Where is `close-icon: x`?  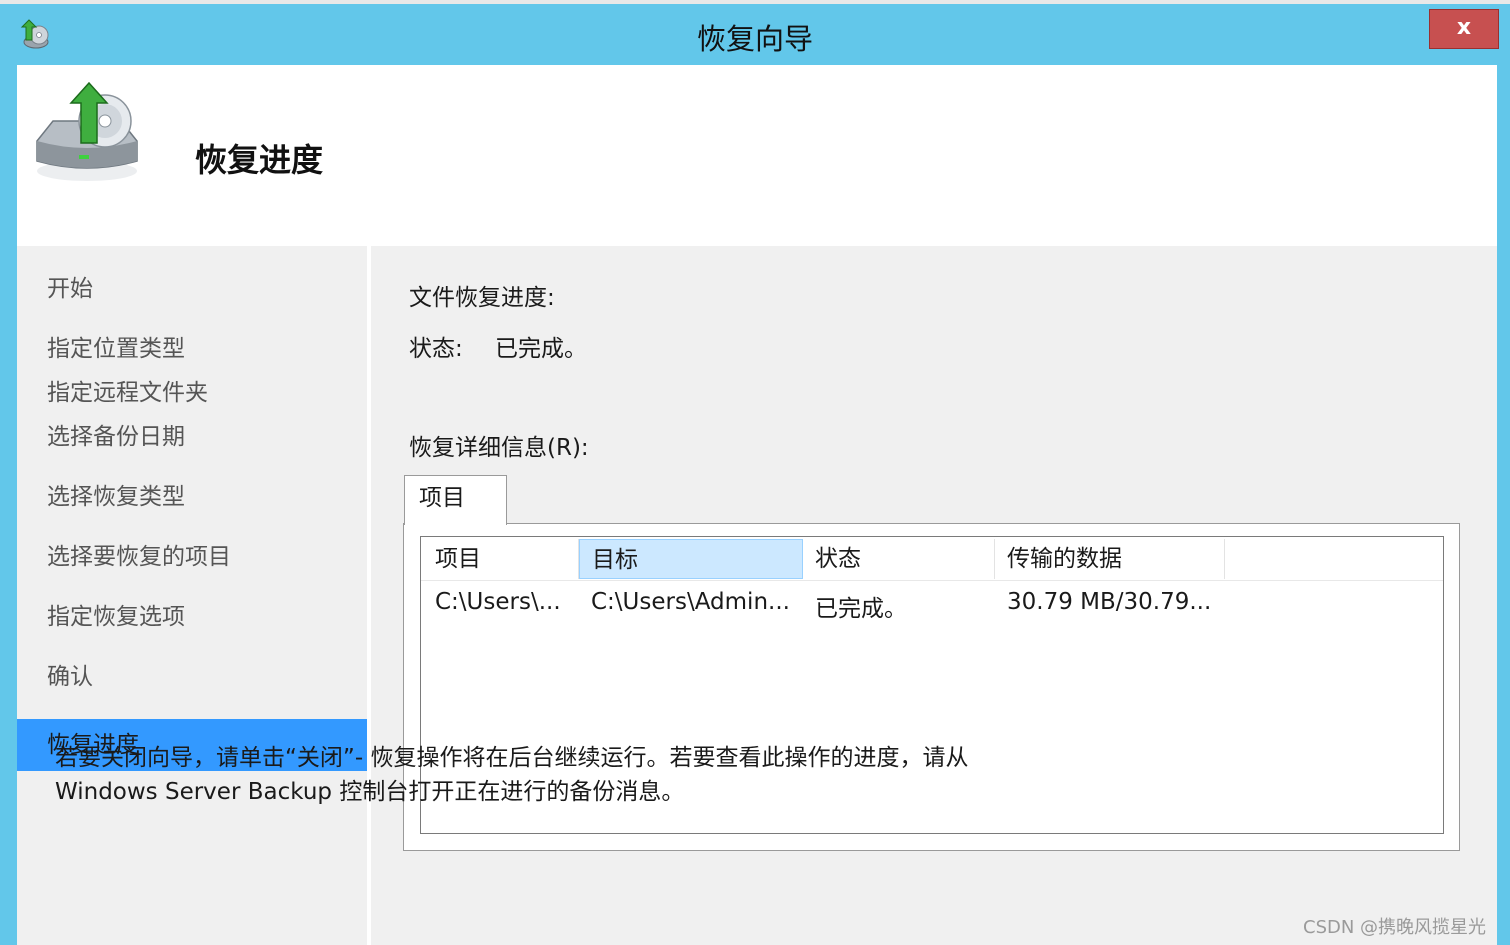 close-icon: x is located at coordinates (1464, 27).